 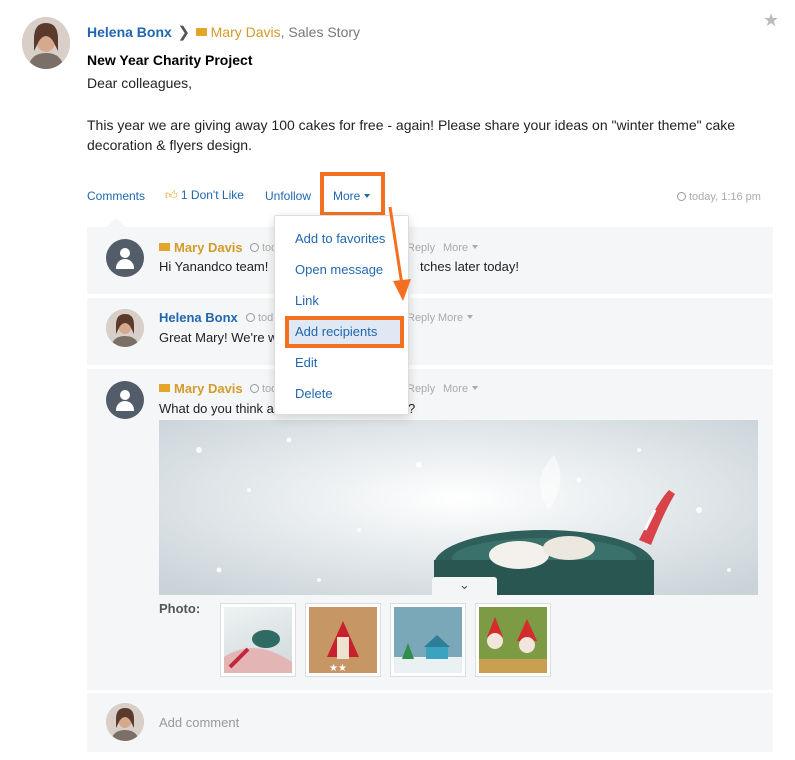 What do you see at coordinates (464, 584) in the screenshot?
I see `chevron-down-icon: ⌄` at bounding box center [464, 584].